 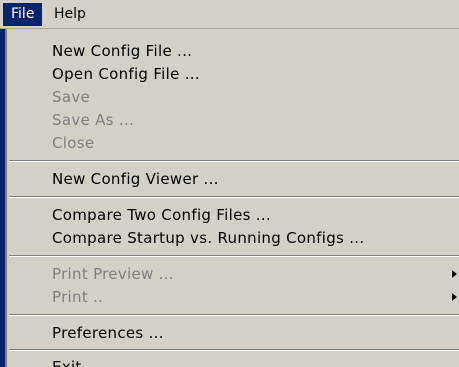 I want to click on menu-bar: File Help, so click(x=229, y=14).